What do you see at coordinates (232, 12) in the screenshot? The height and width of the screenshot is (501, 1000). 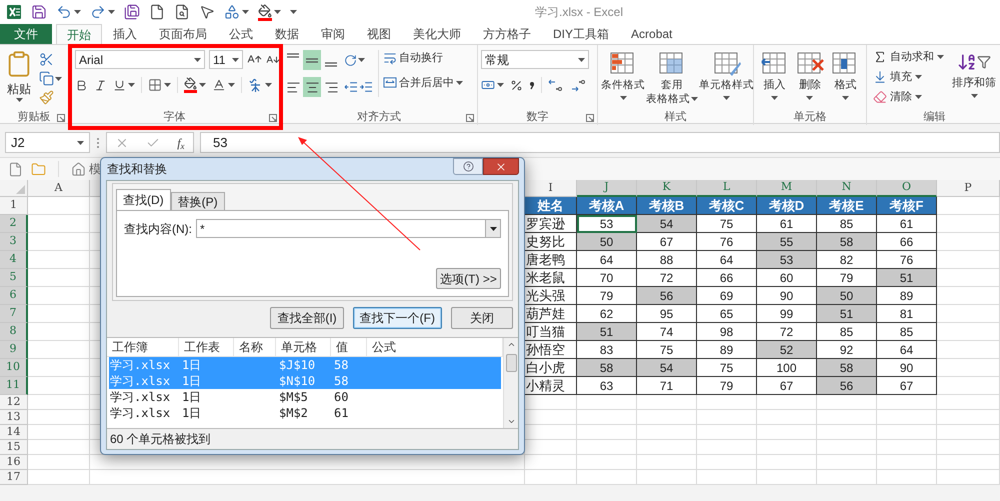 I see `shapes-icon` at bounding box center [232, 12].